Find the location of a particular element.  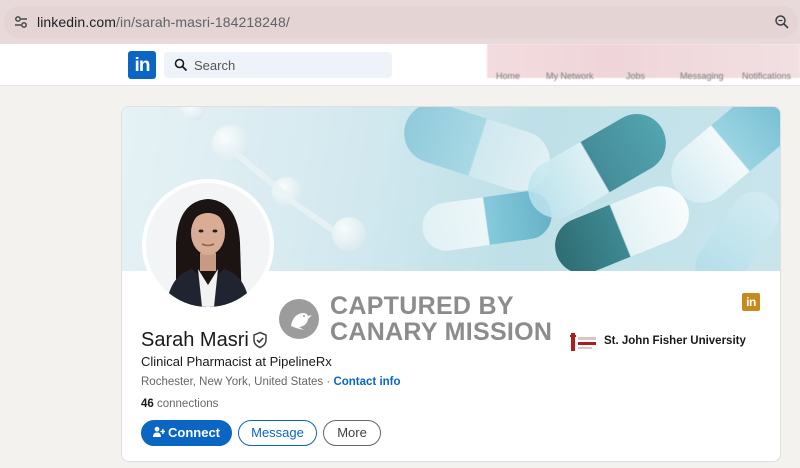

connect-button: Connect is located at coordinates (186, 433).